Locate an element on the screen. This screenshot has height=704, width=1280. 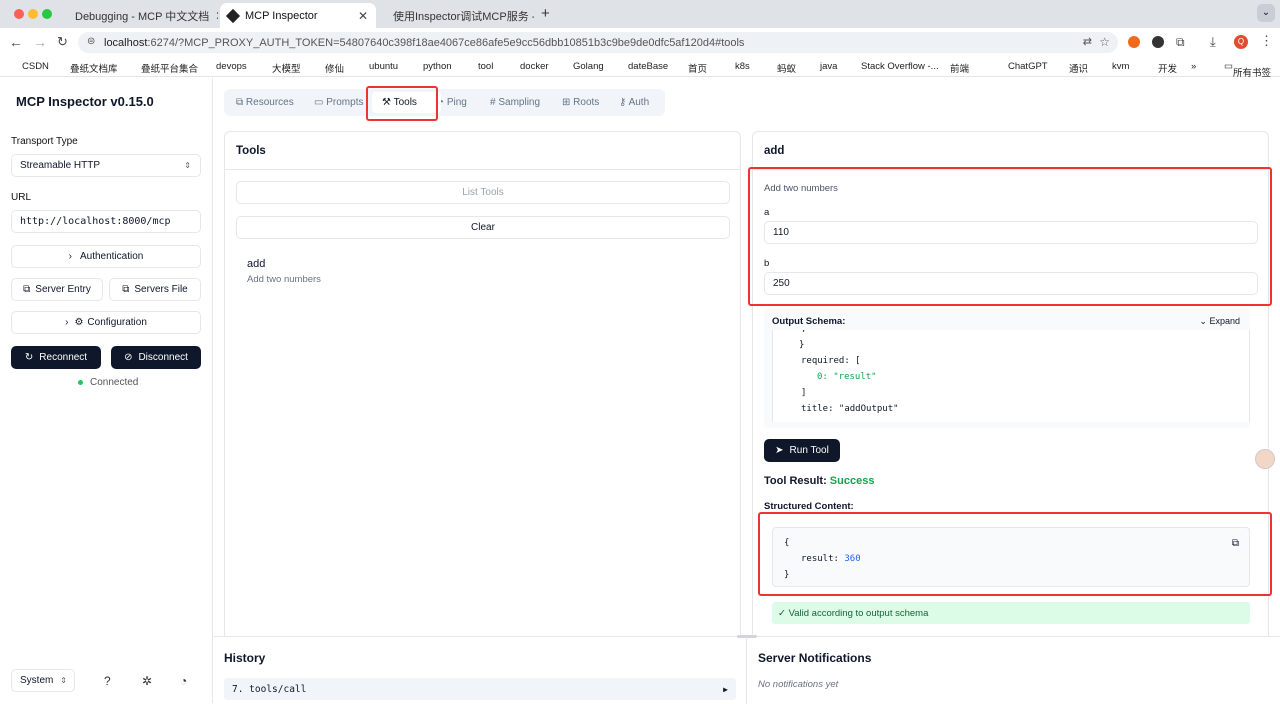
download-icon: ⤓ is located at coordinates (1213, 42).